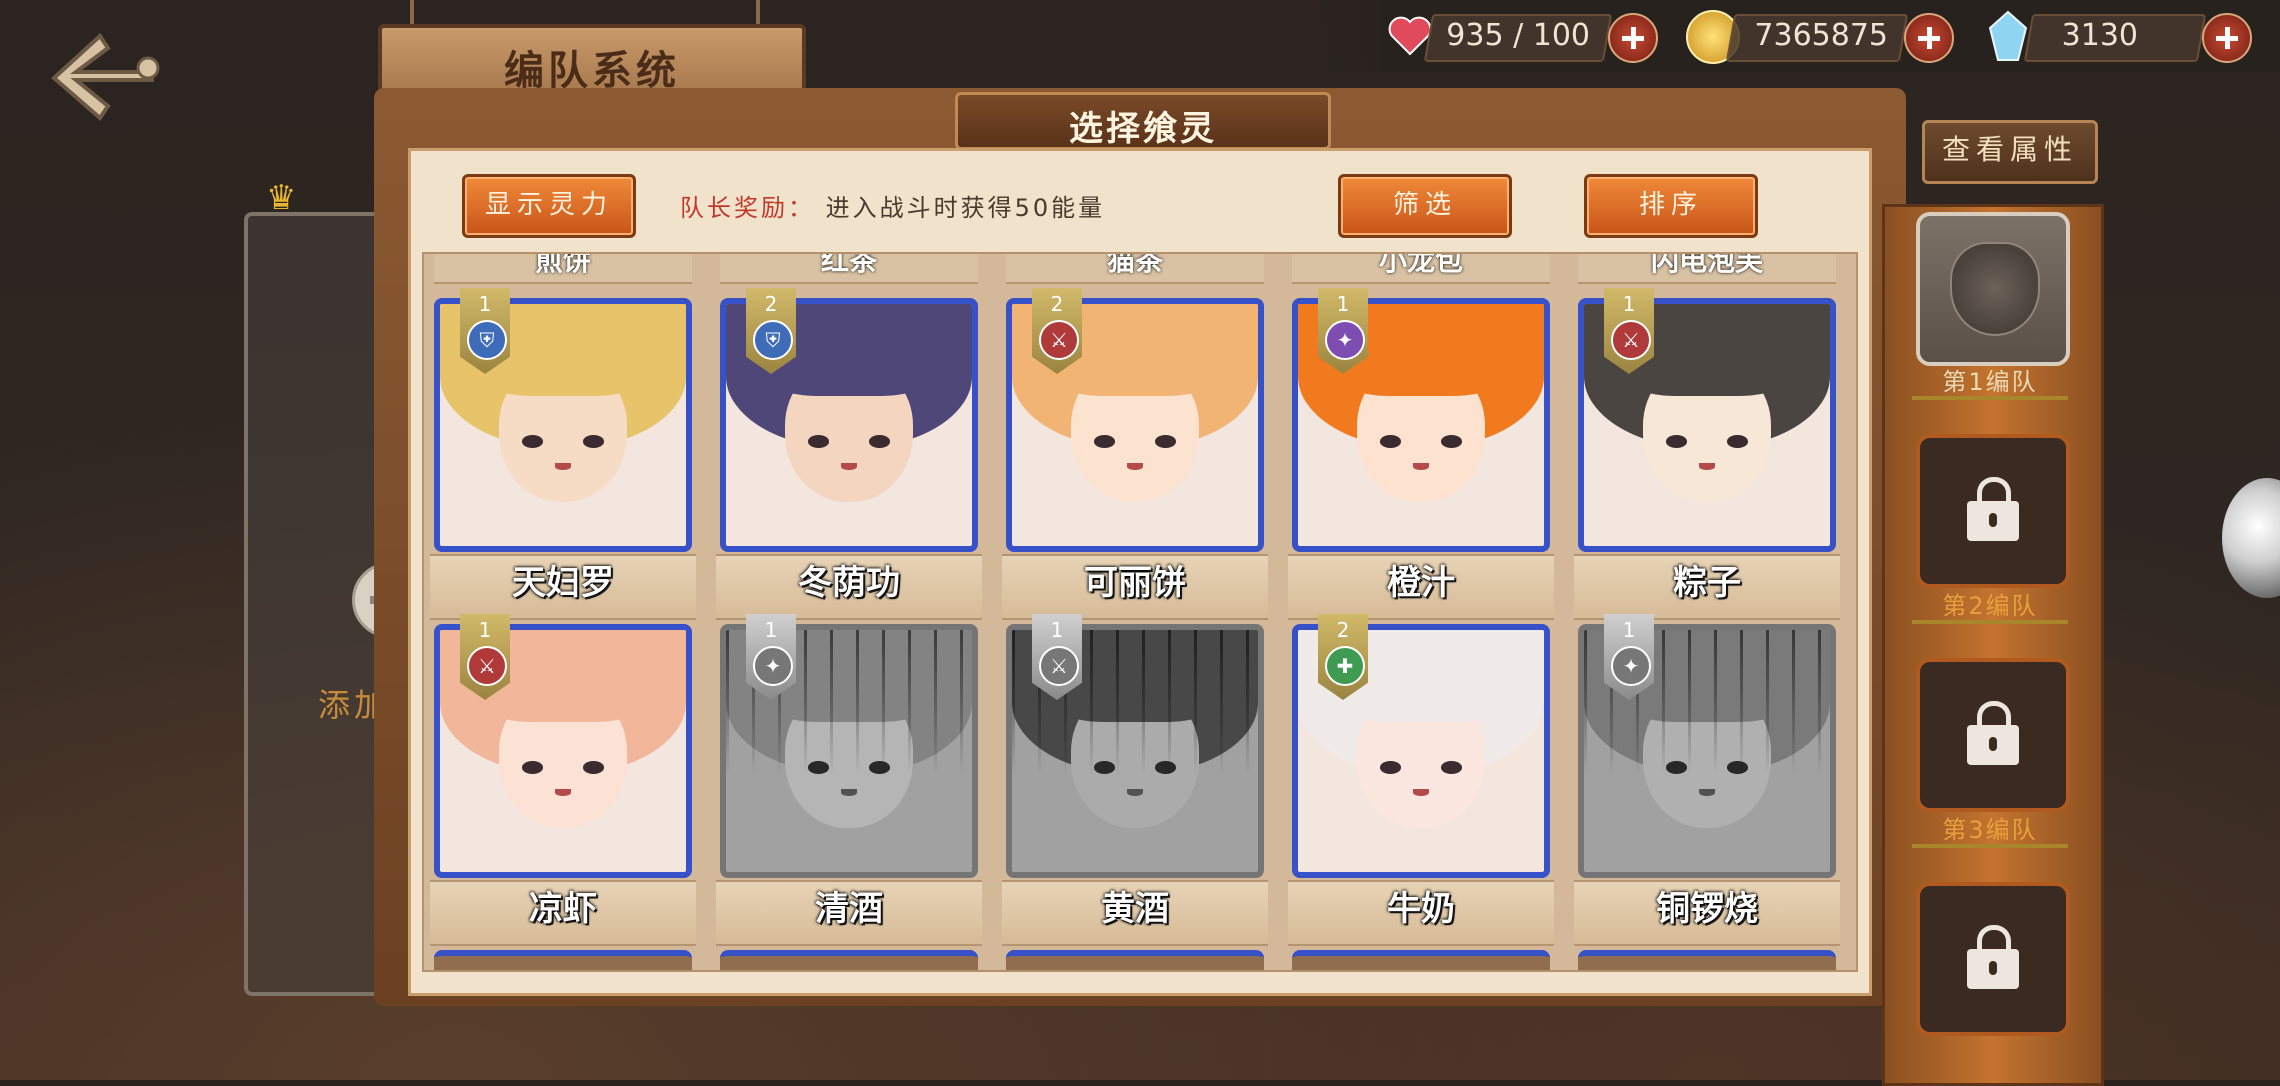 Image resolution: width=2280 pixels, height=1086 pixels. What do you see at coordinates (1707, 780) in the screenshot?
I see `character-card: 1 ✦ 铜锣烧` at bounding box center [1707, 780].